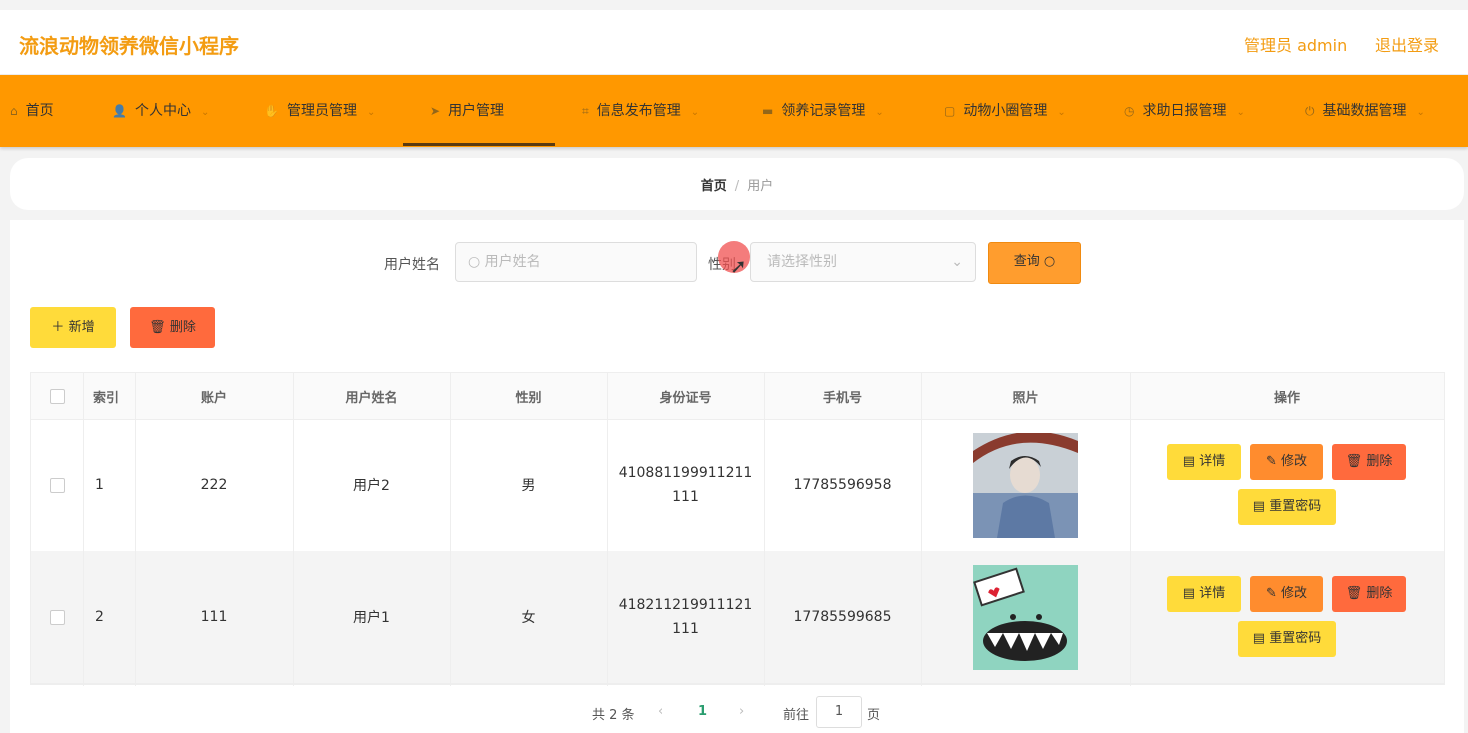 This screenshot has width=1468, height=733. I want to click on nav-item-users: ➤ 用户管理, so click(467, 111).